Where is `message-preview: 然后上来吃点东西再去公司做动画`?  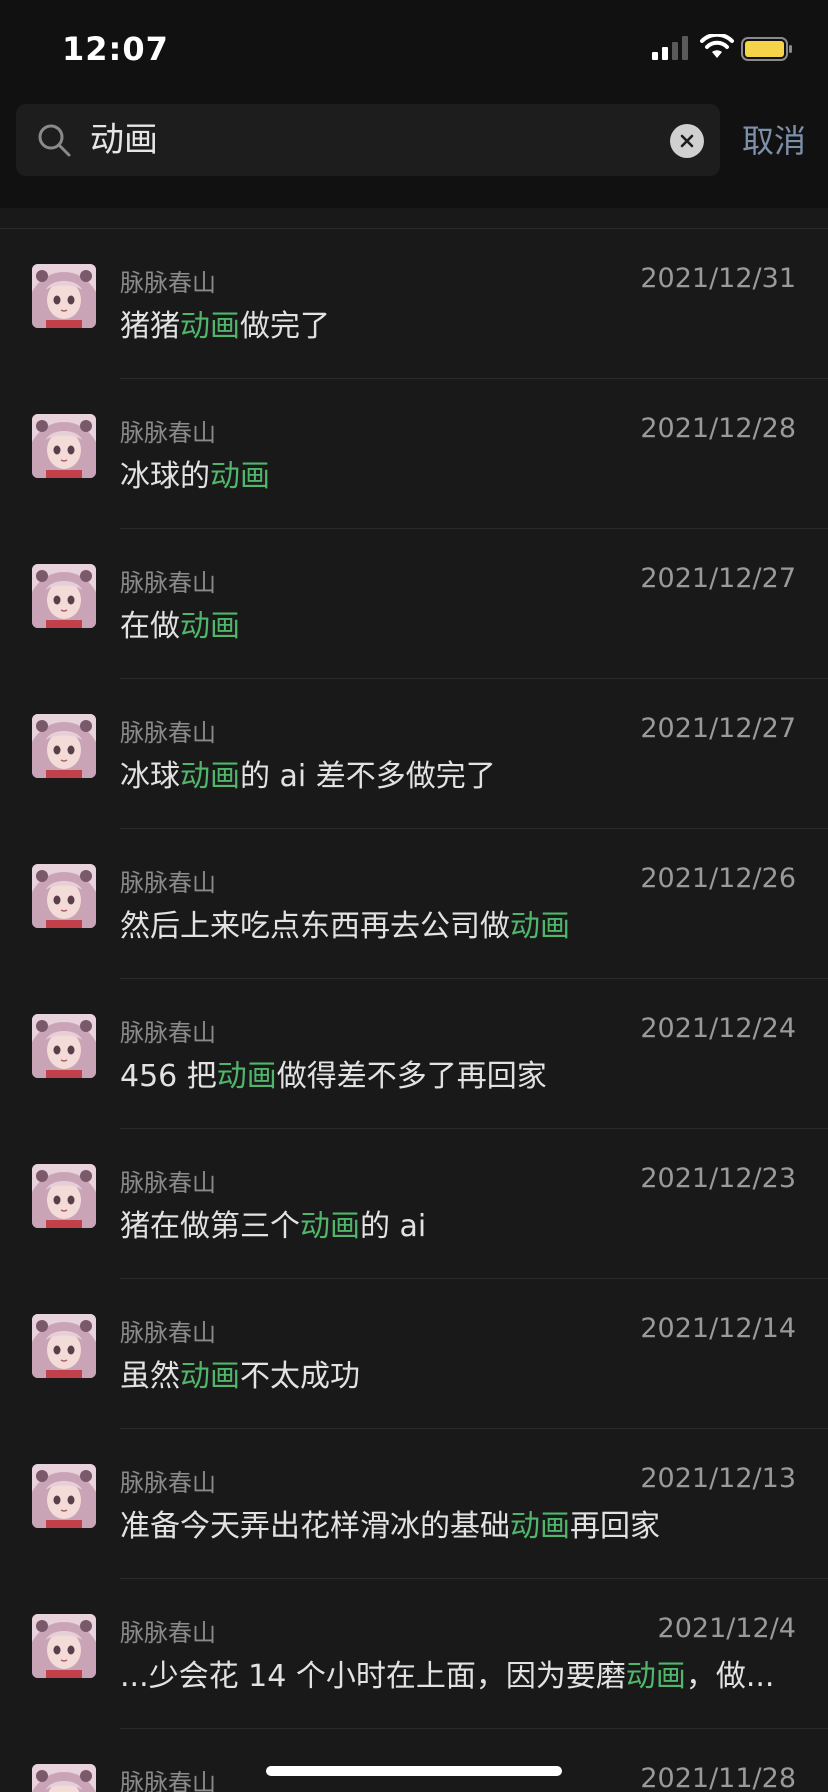 message-preview: 然后上来吃点东西再去公司做动画 is located at coordinates (450, 923).